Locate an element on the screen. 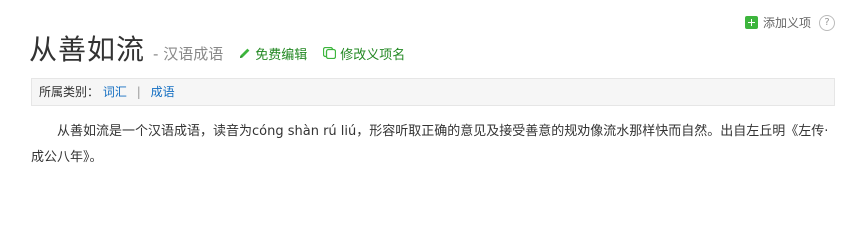 This screenshot has height=240, width=843. help-icon: ? is located at coordinates (827, 22).